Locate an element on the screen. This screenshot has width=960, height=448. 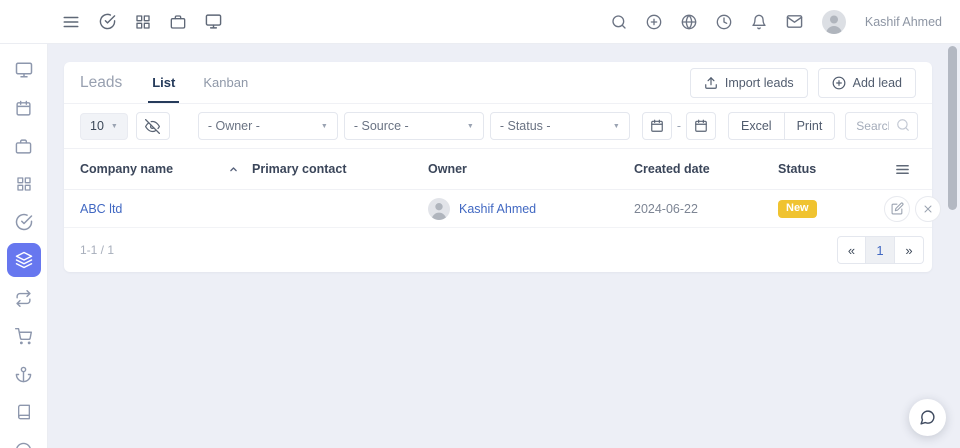
pagination-next-button: » is located at coordinates (909, 250).